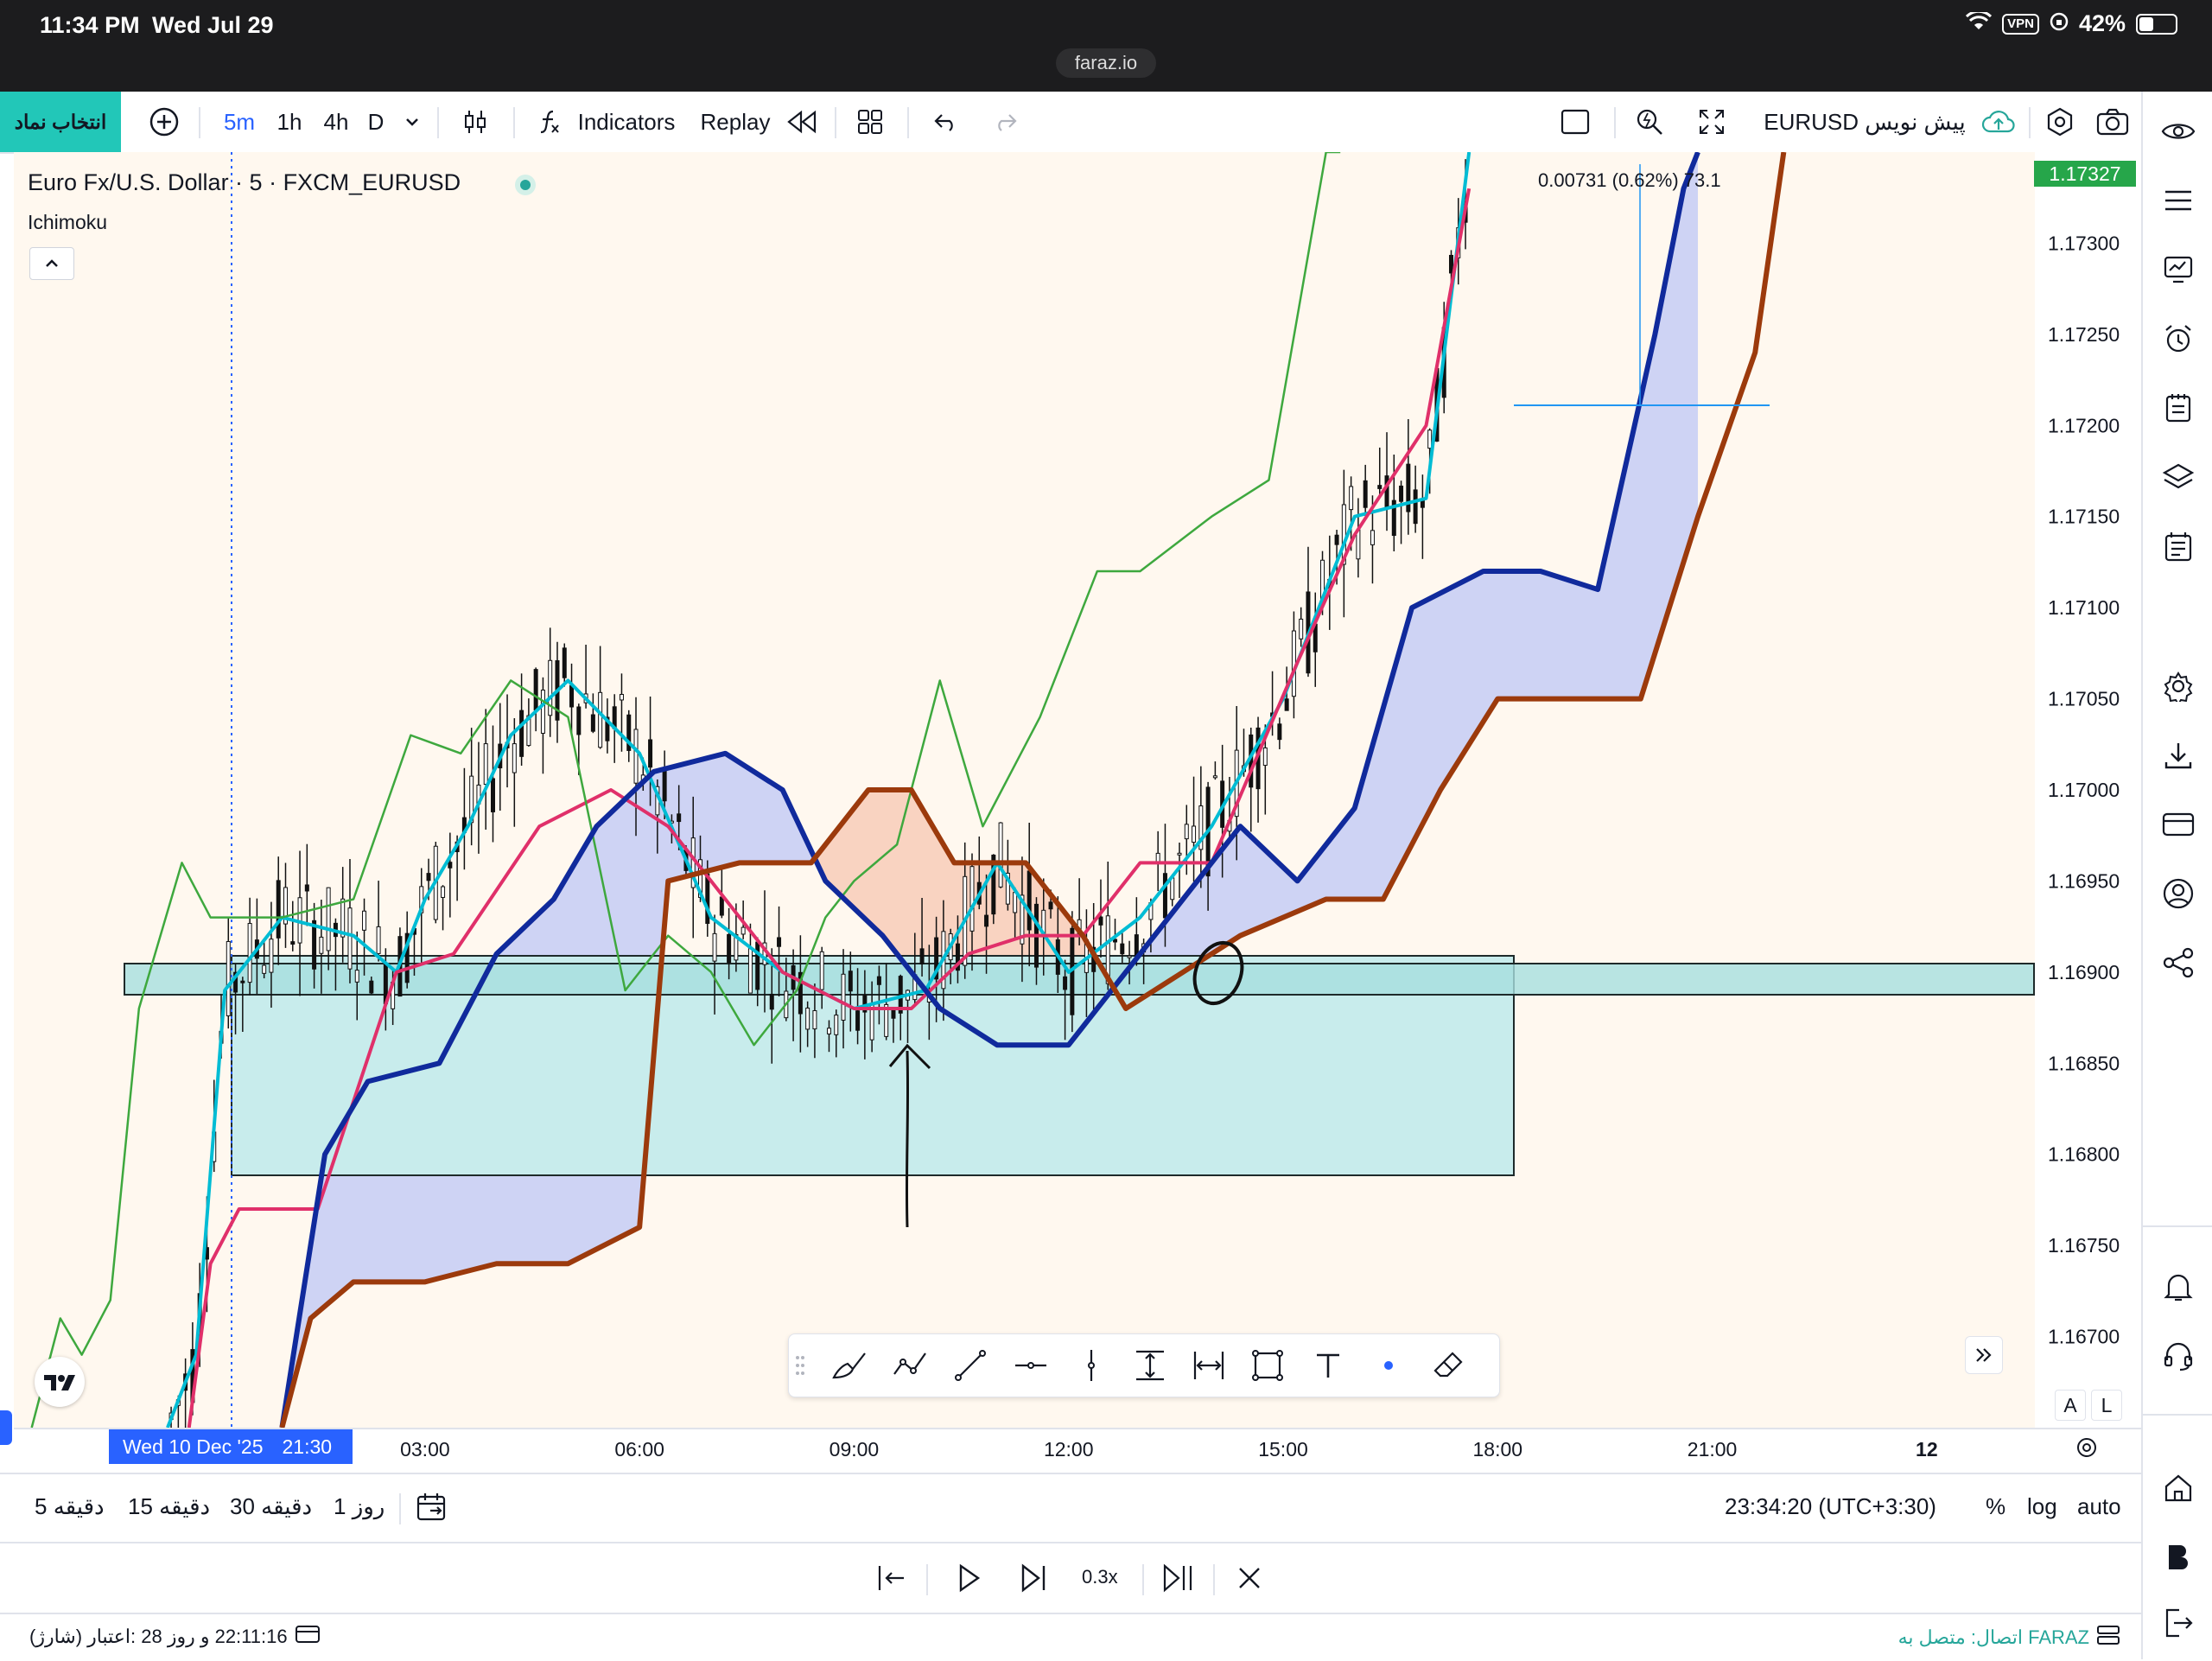  I want to click on status-right: VPN 42%, so click(2071, 23).